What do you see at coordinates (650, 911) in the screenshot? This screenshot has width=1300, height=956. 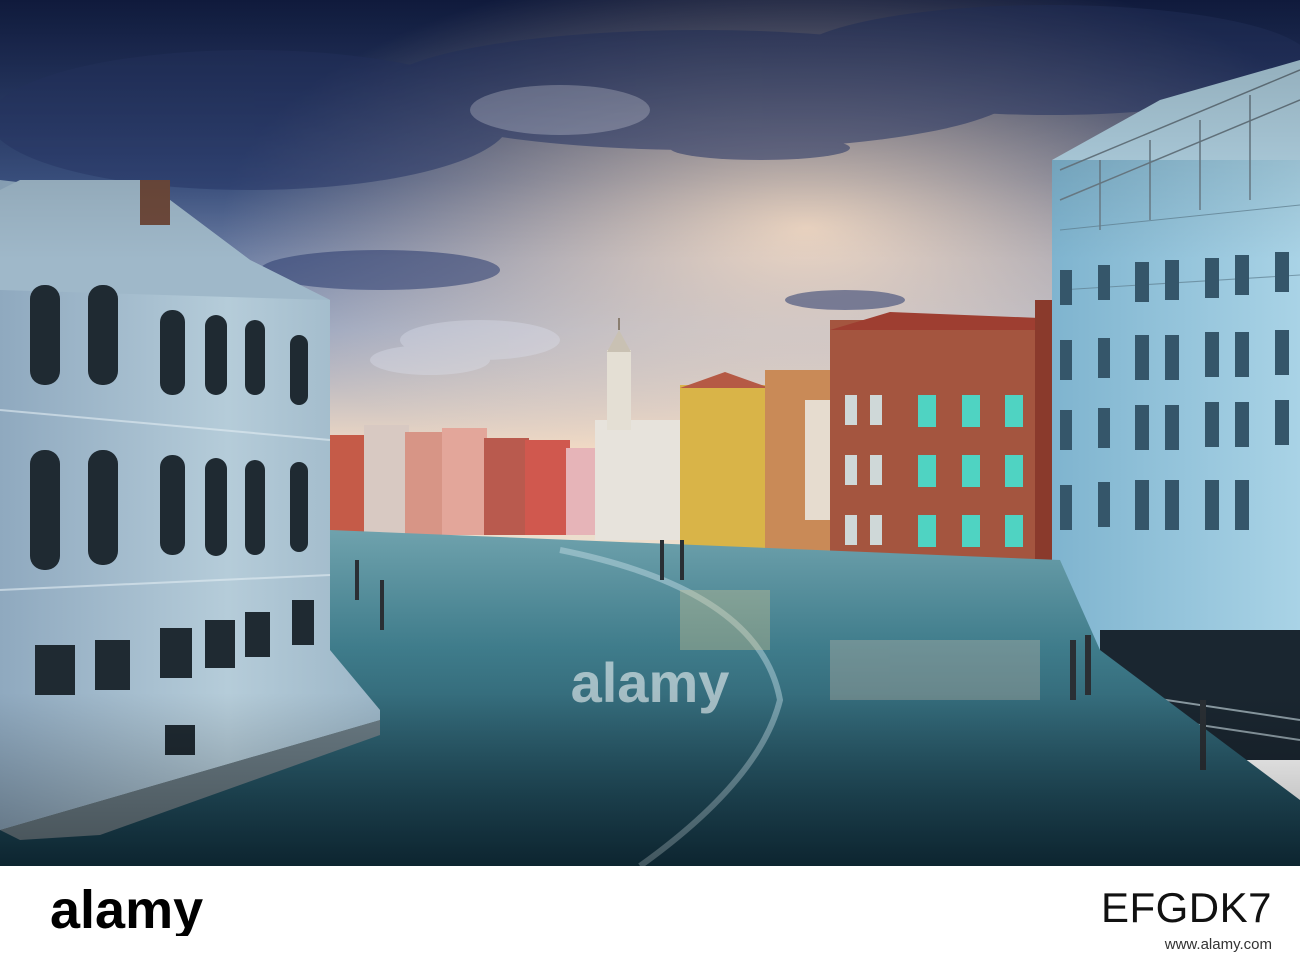 I see `footer-bar: alamy EFGDK7 www.alamy.com` at bounding box center [650, 911].